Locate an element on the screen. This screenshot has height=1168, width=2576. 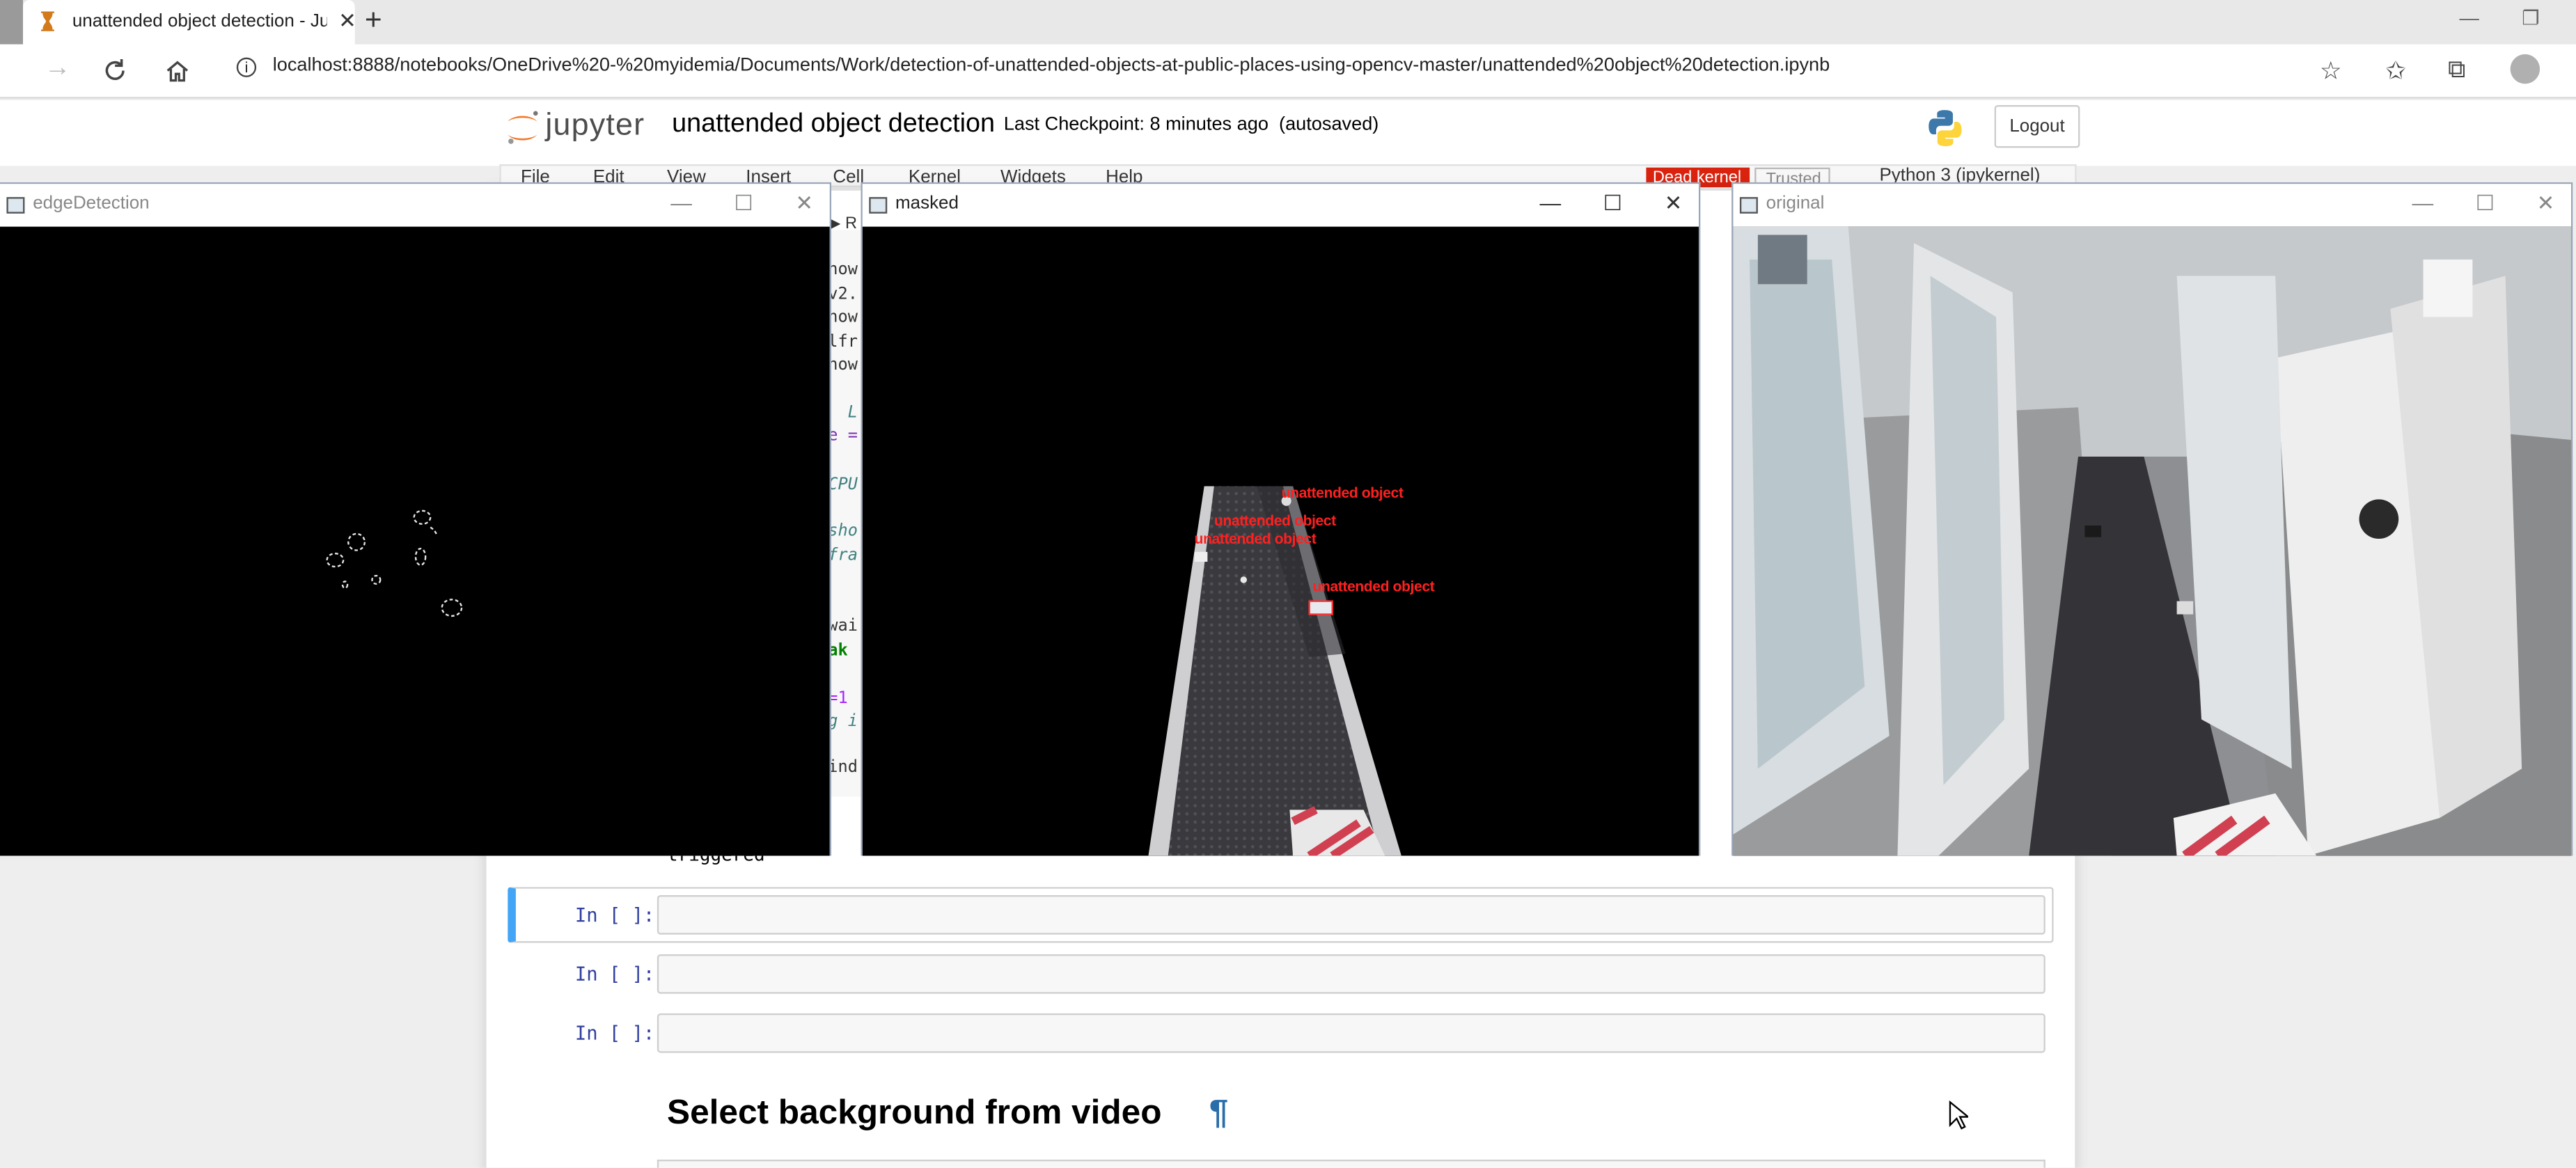
add-favorite-icon: ☆ is located at coordinates (2331, 71).